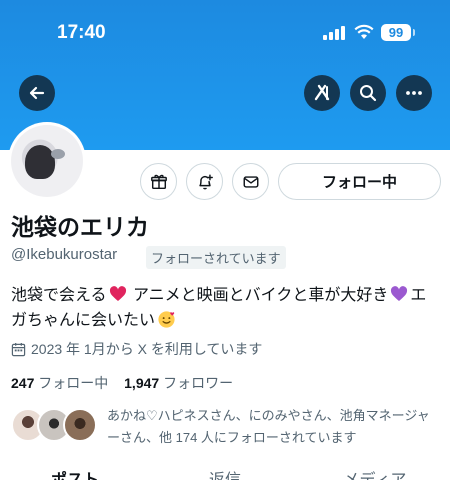 The height and width of the screenshot is (480, 450). I want to click on follows-you-badge: フォローされています, so click(216, 257).